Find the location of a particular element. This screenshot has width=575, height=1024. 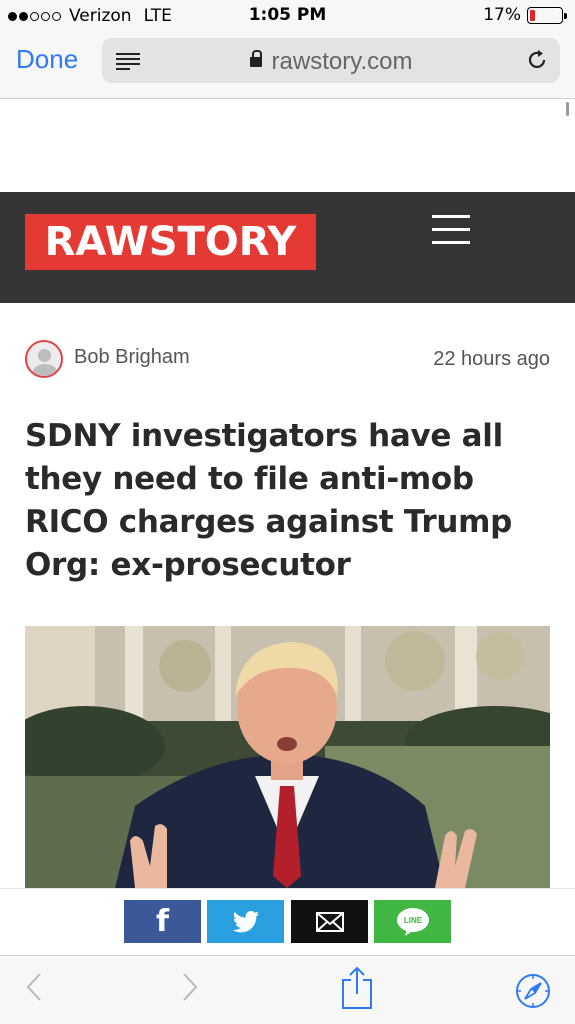

author-avatar is located at coordinates (44, 359).